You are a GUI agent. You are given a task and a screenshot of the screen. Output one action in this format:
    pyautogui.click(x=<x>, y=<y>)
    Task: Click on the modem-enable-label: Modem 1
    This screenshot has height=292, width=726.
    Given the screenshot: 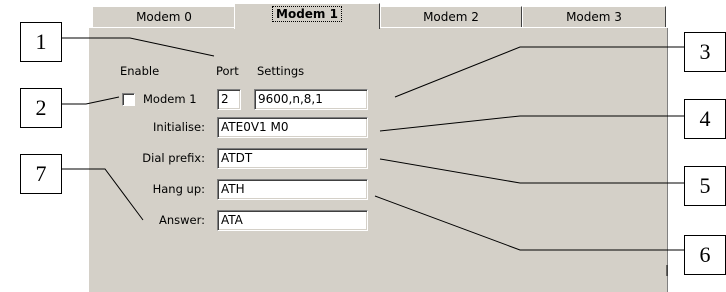 What is the action you would take?
    pyautogui.click(x=170, y=99)
    